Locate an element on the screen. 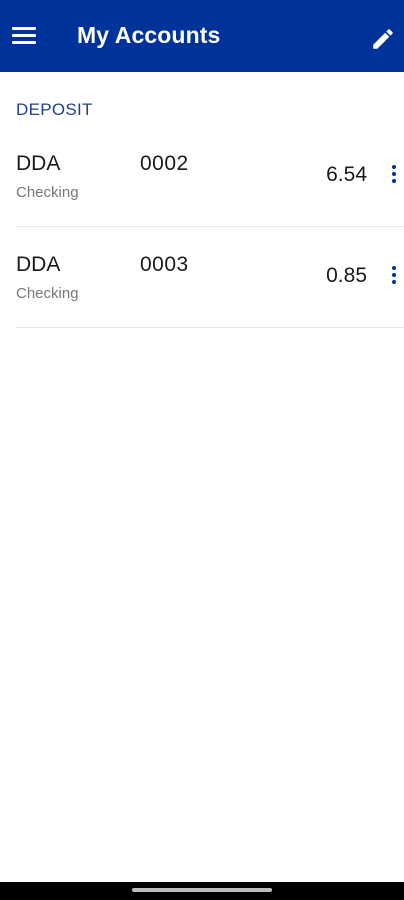 The height and width of the screenshot is (900, 404). account-row: DDA Checking 0002 6.54 is located at coordinates (210, 176).